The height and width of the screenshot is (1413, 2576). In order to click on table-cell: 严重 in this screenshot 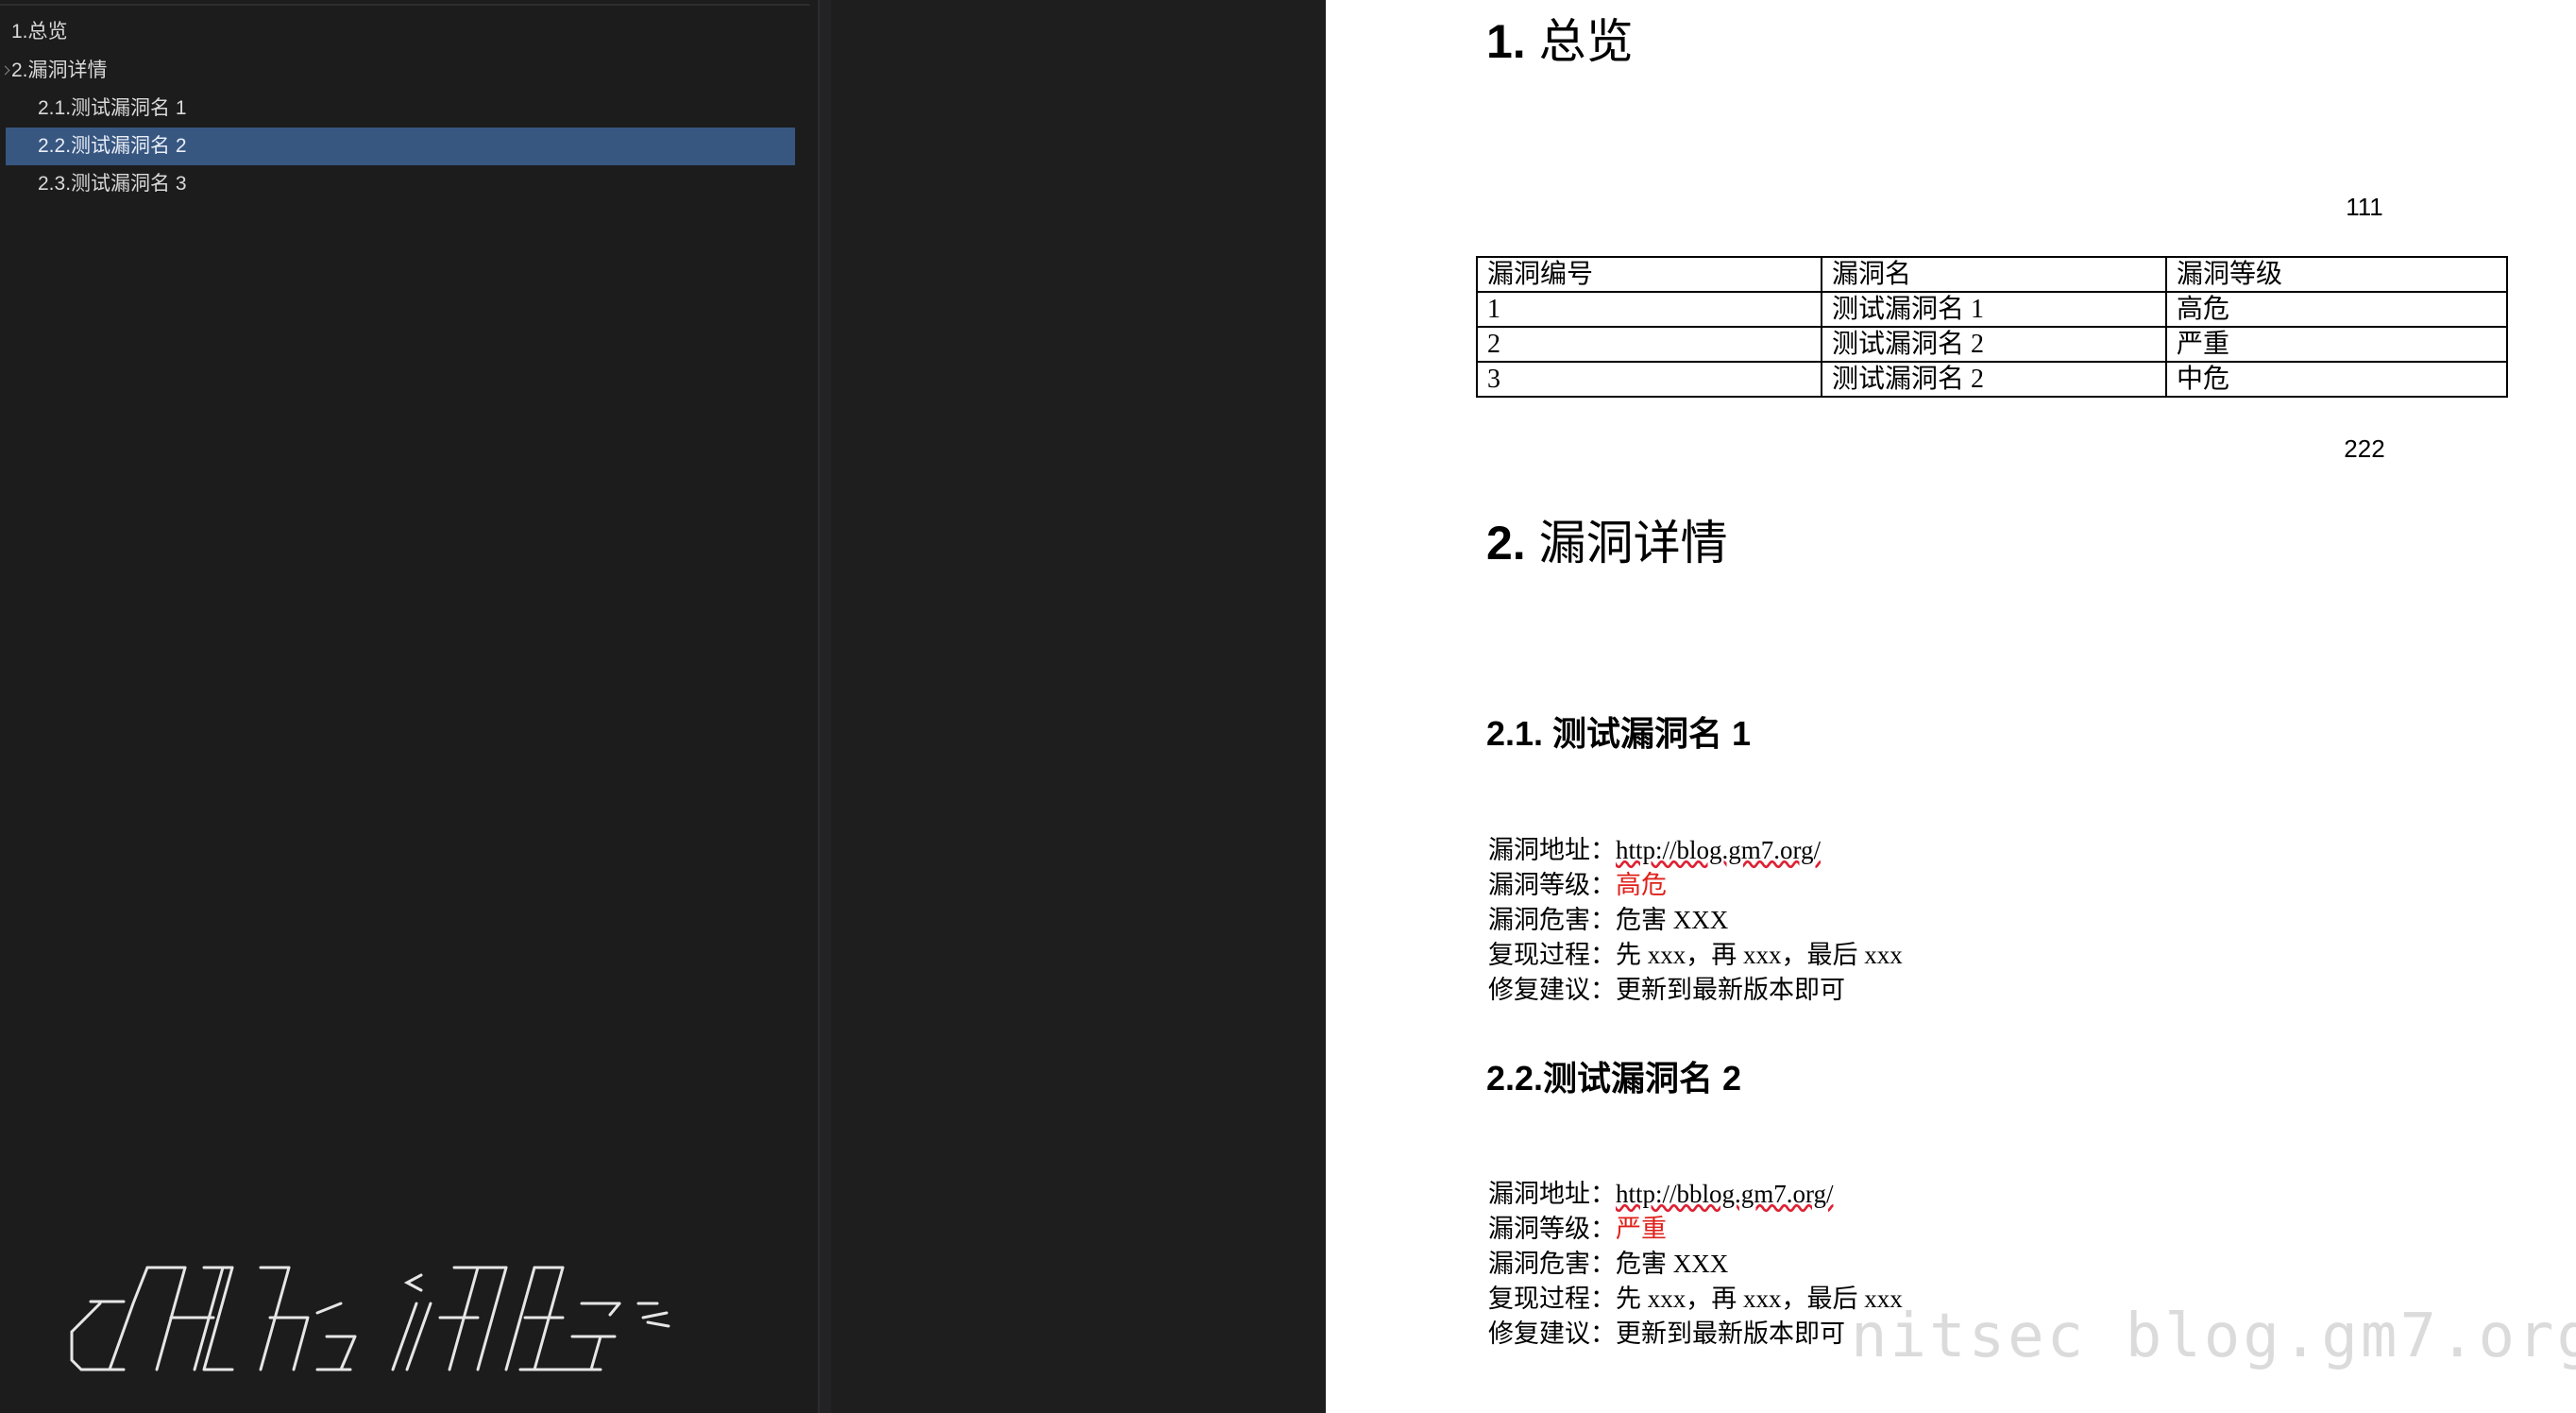, I will do `click(2336, 344)`.